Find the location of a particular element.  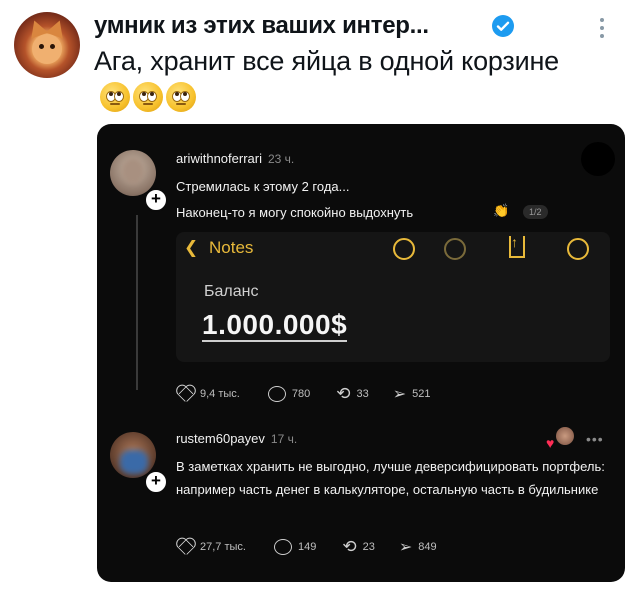

comment-action: 149 is located at coordinates (295, 547).